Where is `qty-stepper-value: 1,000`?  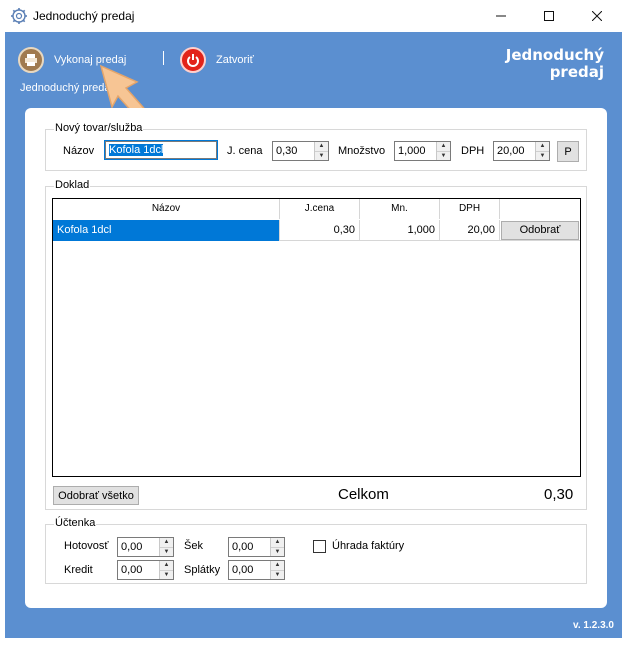
qty-stepper-value: 1,000 is located at coordinates (412, 151).